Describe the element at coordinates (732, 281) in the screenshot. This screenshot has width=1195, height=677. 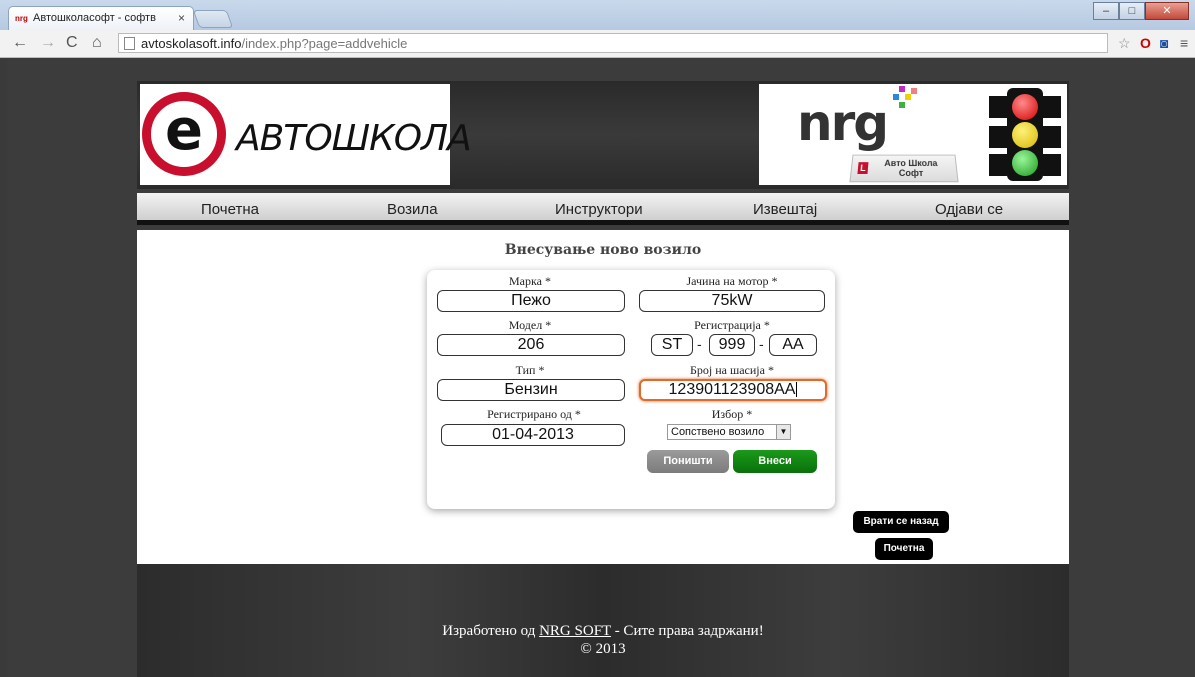
I see `engine-label: Јачина на мотор *` at that location.